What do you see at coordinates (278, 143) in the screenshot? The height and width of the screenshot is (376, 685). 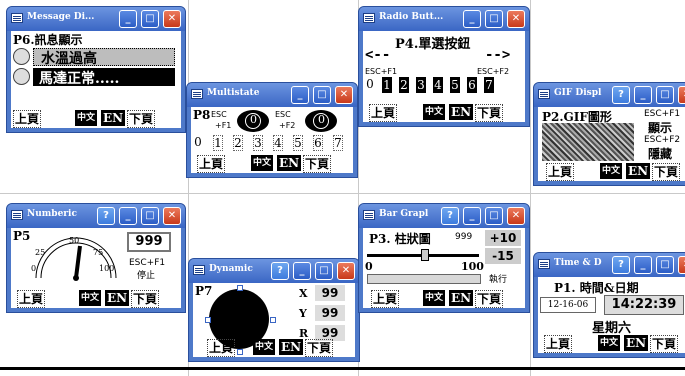 I see `digit-cell: 4` at bounding box center [278, 143].